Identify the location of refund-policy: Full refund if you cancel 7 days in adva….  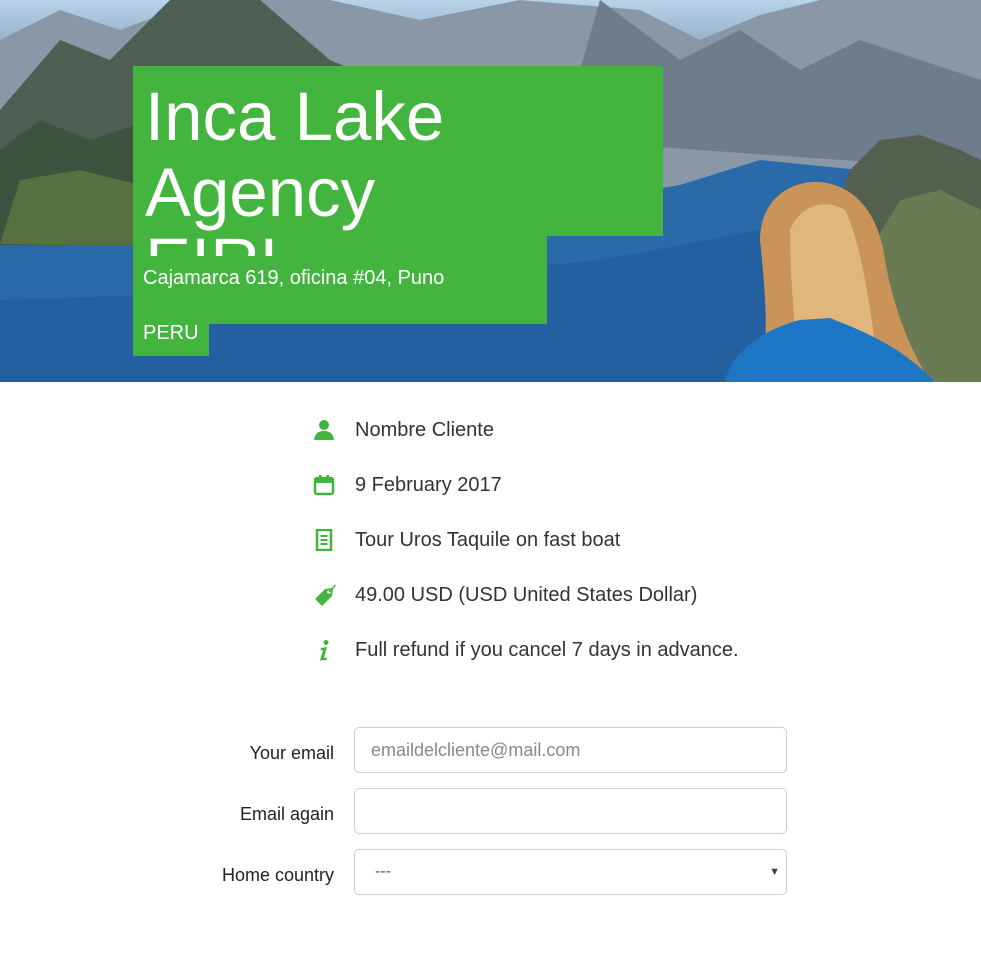
(547, 649).